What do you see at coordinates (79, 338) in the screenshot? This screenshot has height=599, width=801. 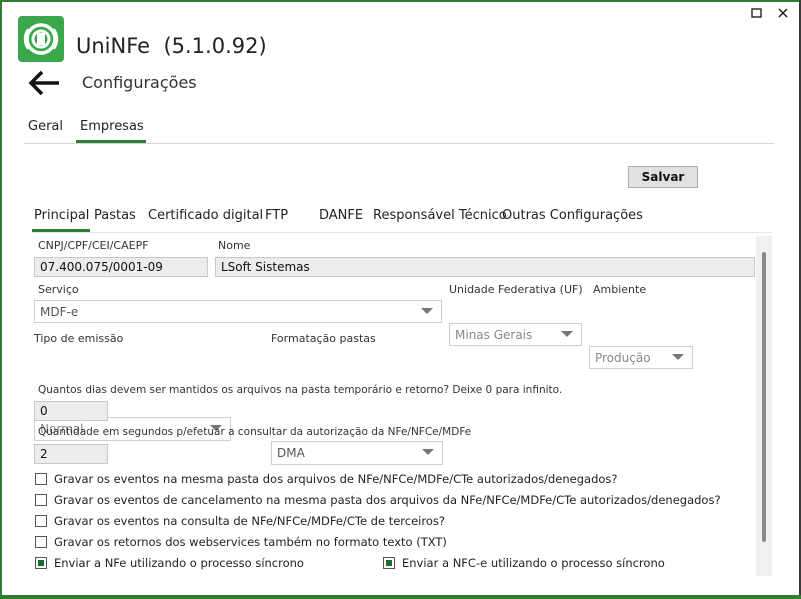 I see `tipo-emissao-label: Tipo de emissão` at bounding box center [79, 338].